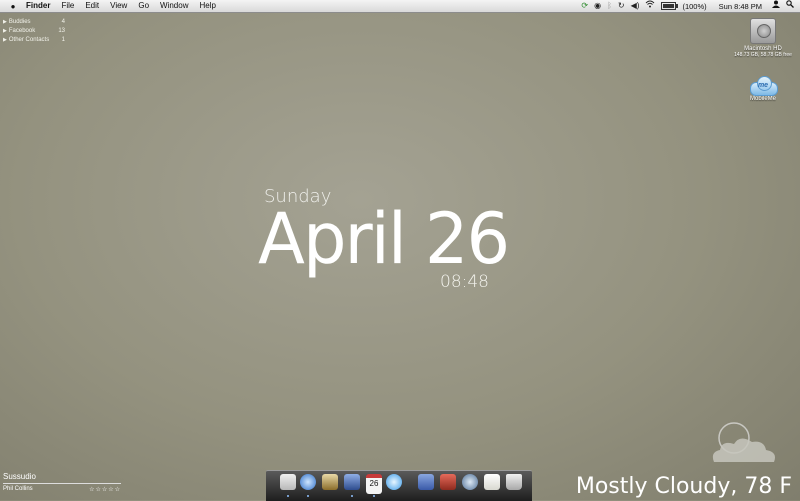 The image size is (800, 501). I want to click on volume-icon: ◀), so click(635, 6).